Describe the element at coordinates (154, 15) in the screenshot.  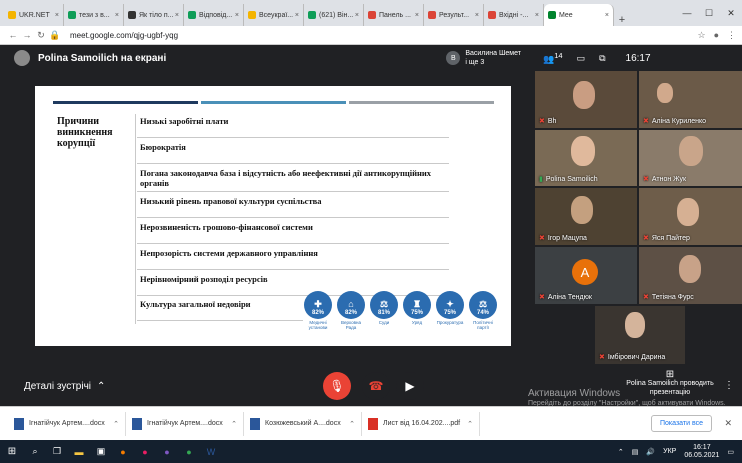
I see `browser-tab: Як тіло п... ×` at that location.